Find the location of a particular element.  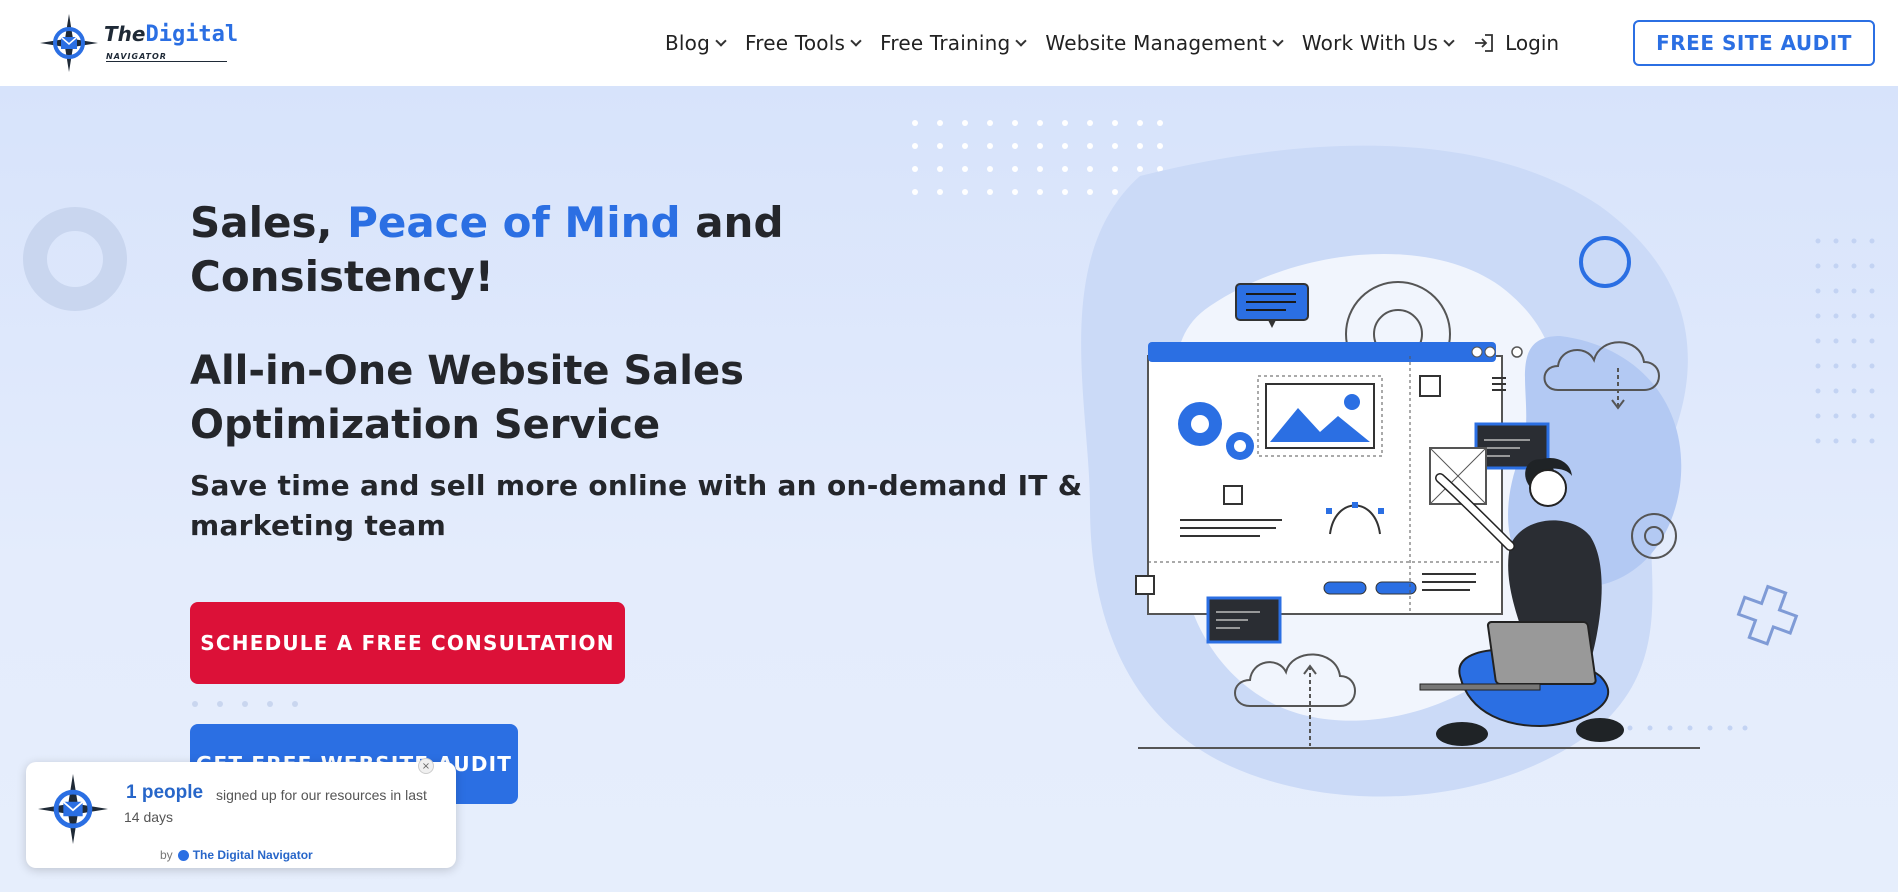

nav-item-free-training: Free Training is located at coordinates (954, 43).